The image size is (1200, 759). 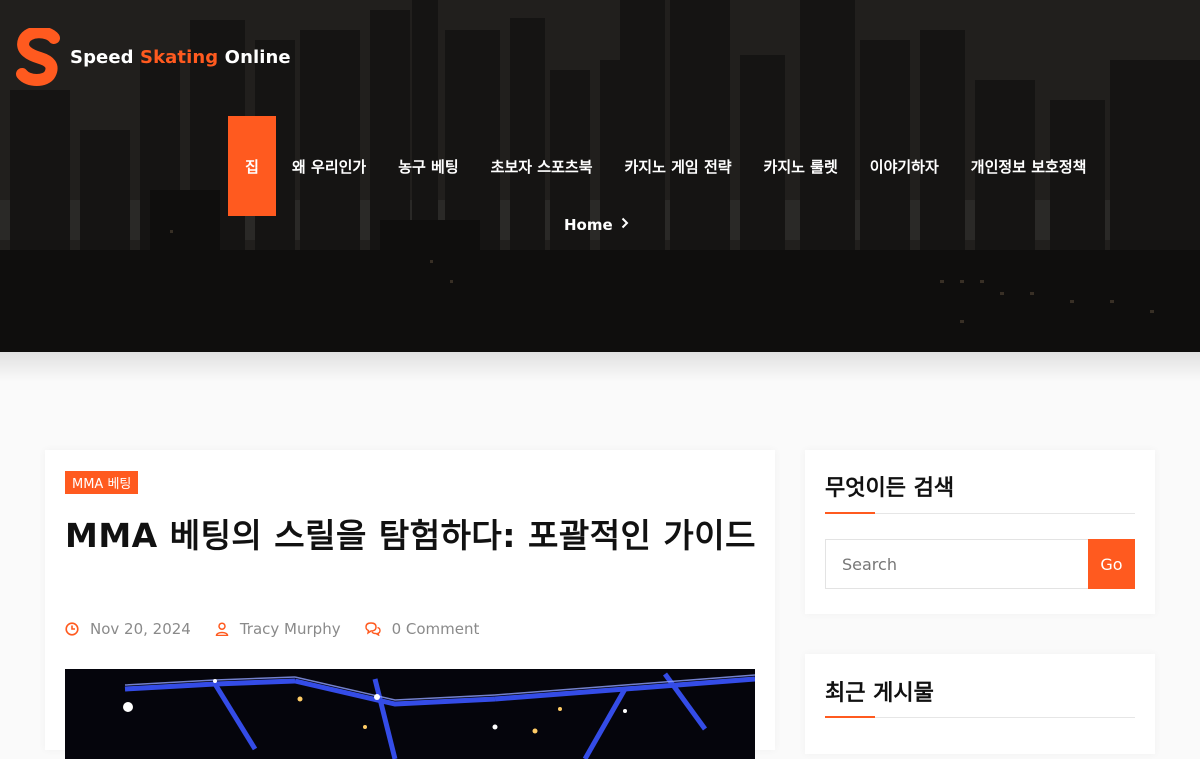 I want to click on article-featured-image, so click(x=410, y=714).